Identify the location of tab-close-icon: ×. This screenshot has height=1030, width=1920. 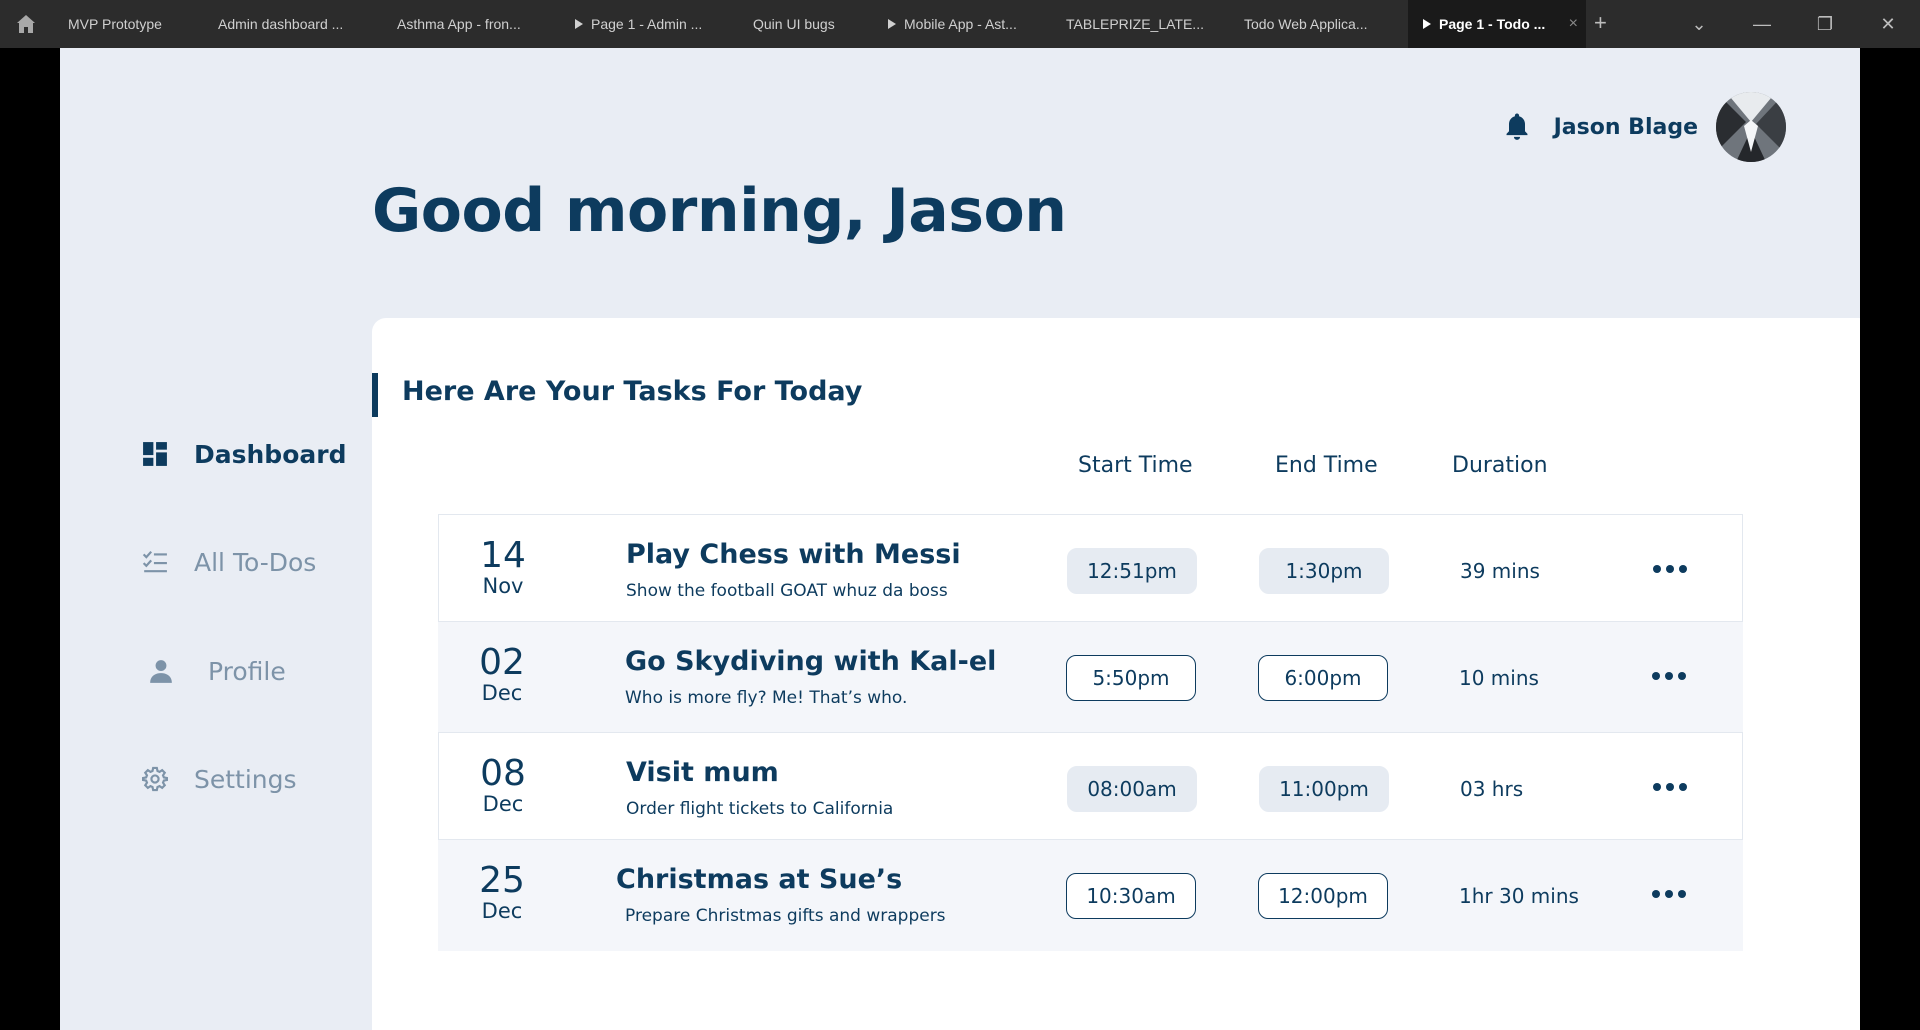
(1573, 24).